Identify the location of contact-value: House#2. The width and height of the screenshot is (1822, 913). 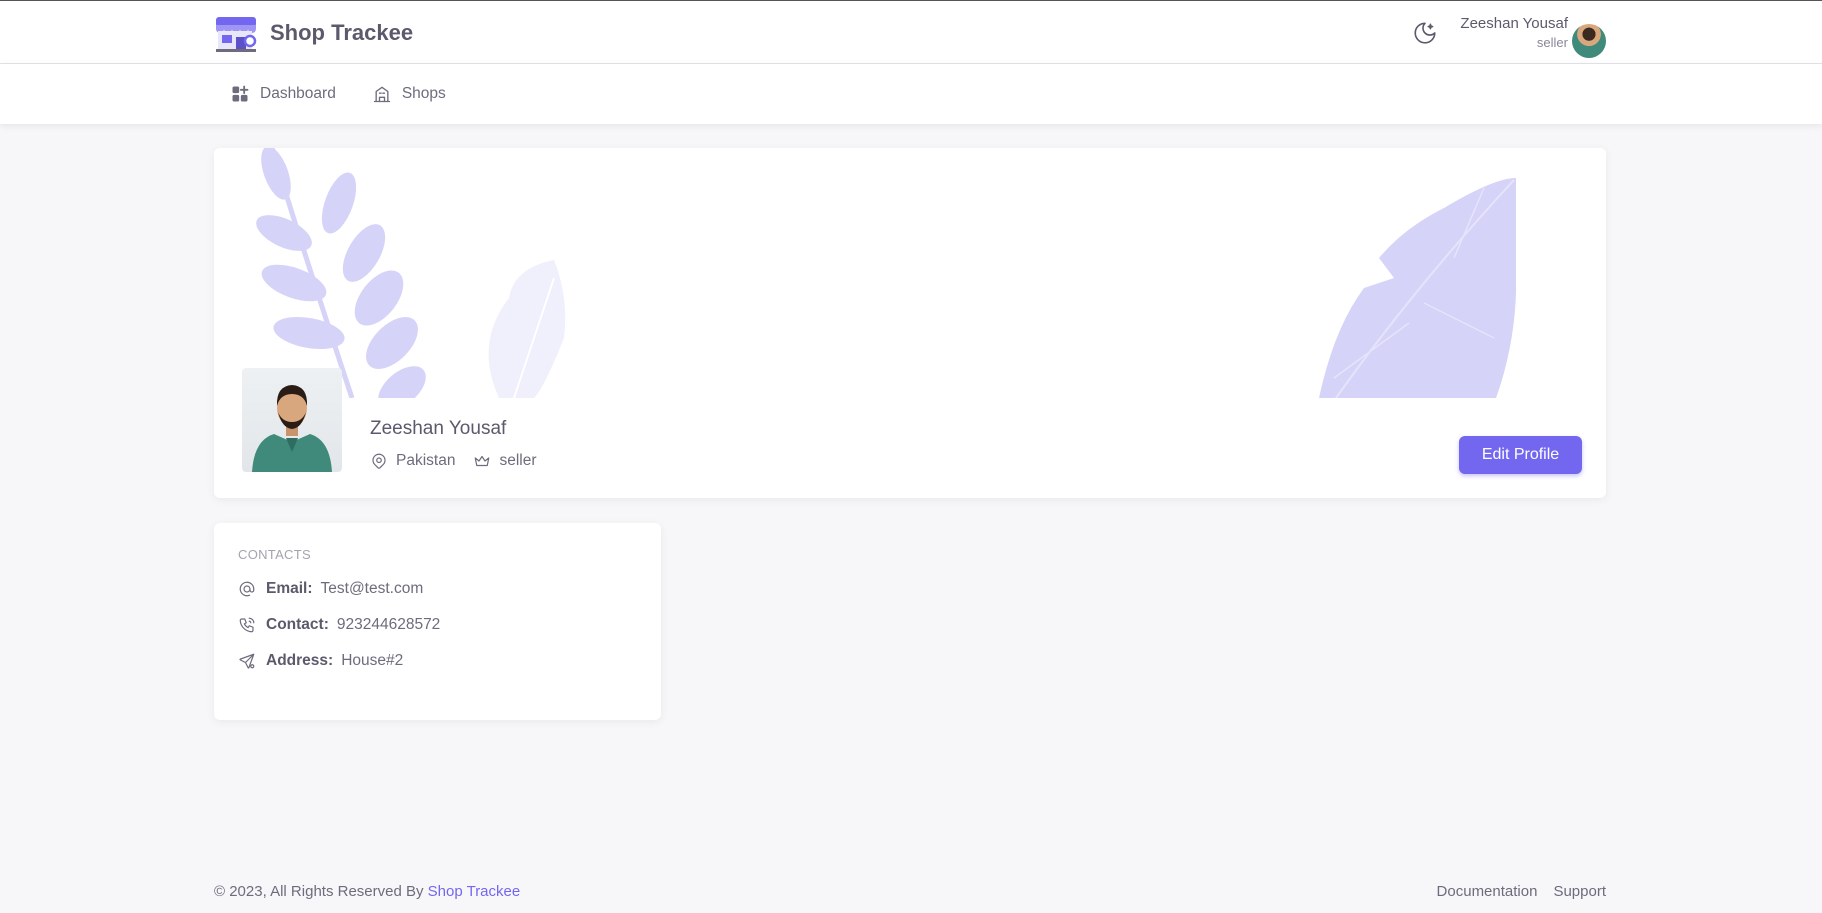
(372, 660).